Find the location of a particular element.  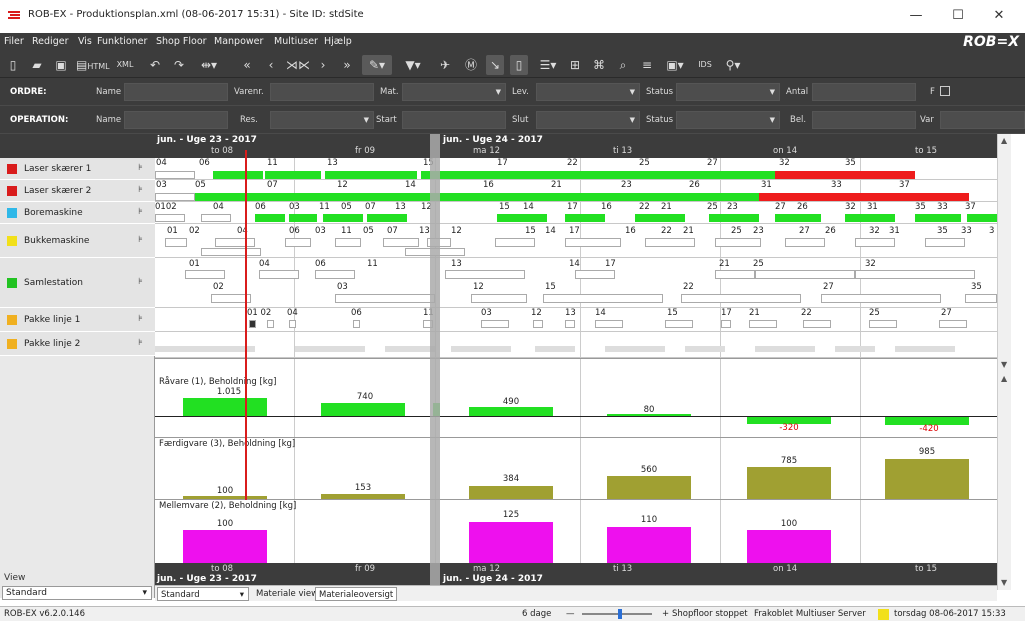

save-html-button: ▤HTML is located at coordinates (93, 65).